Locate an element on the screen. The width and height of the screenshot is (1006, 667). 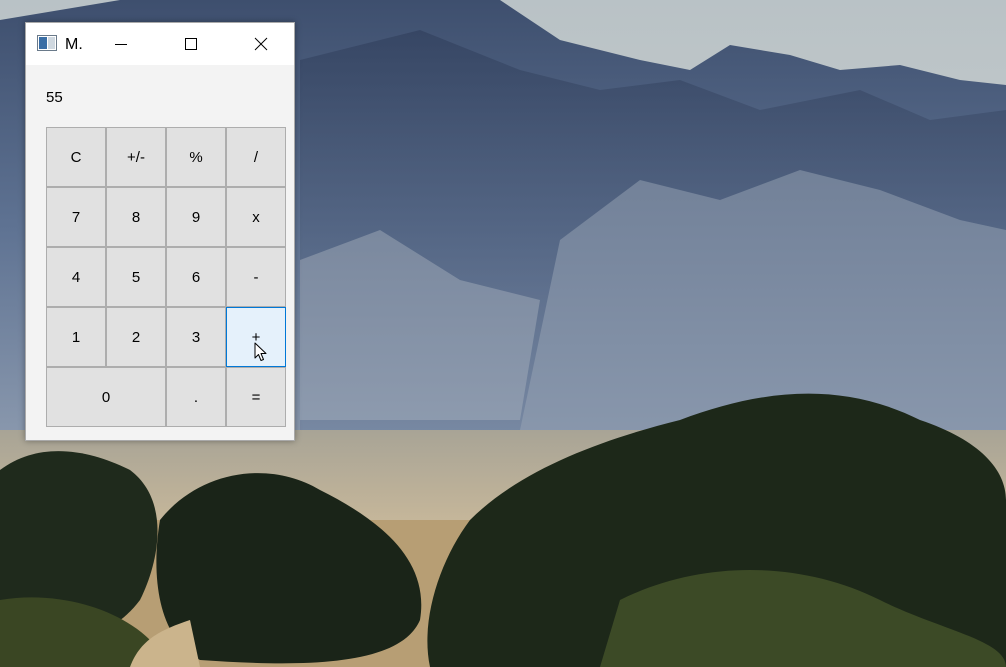
key-label: 2 is located at coordinates (136, 337).